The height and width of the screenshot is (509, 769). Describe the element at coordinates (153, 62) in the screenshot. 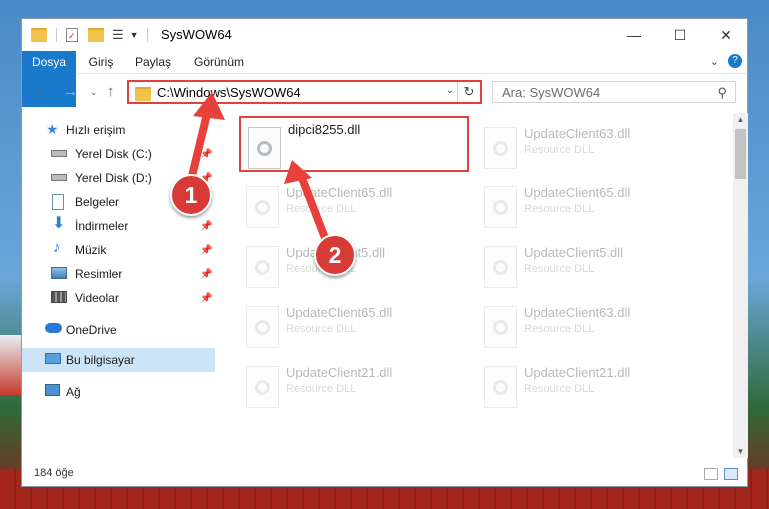

I see `tab-share: Paylaş` at that location.